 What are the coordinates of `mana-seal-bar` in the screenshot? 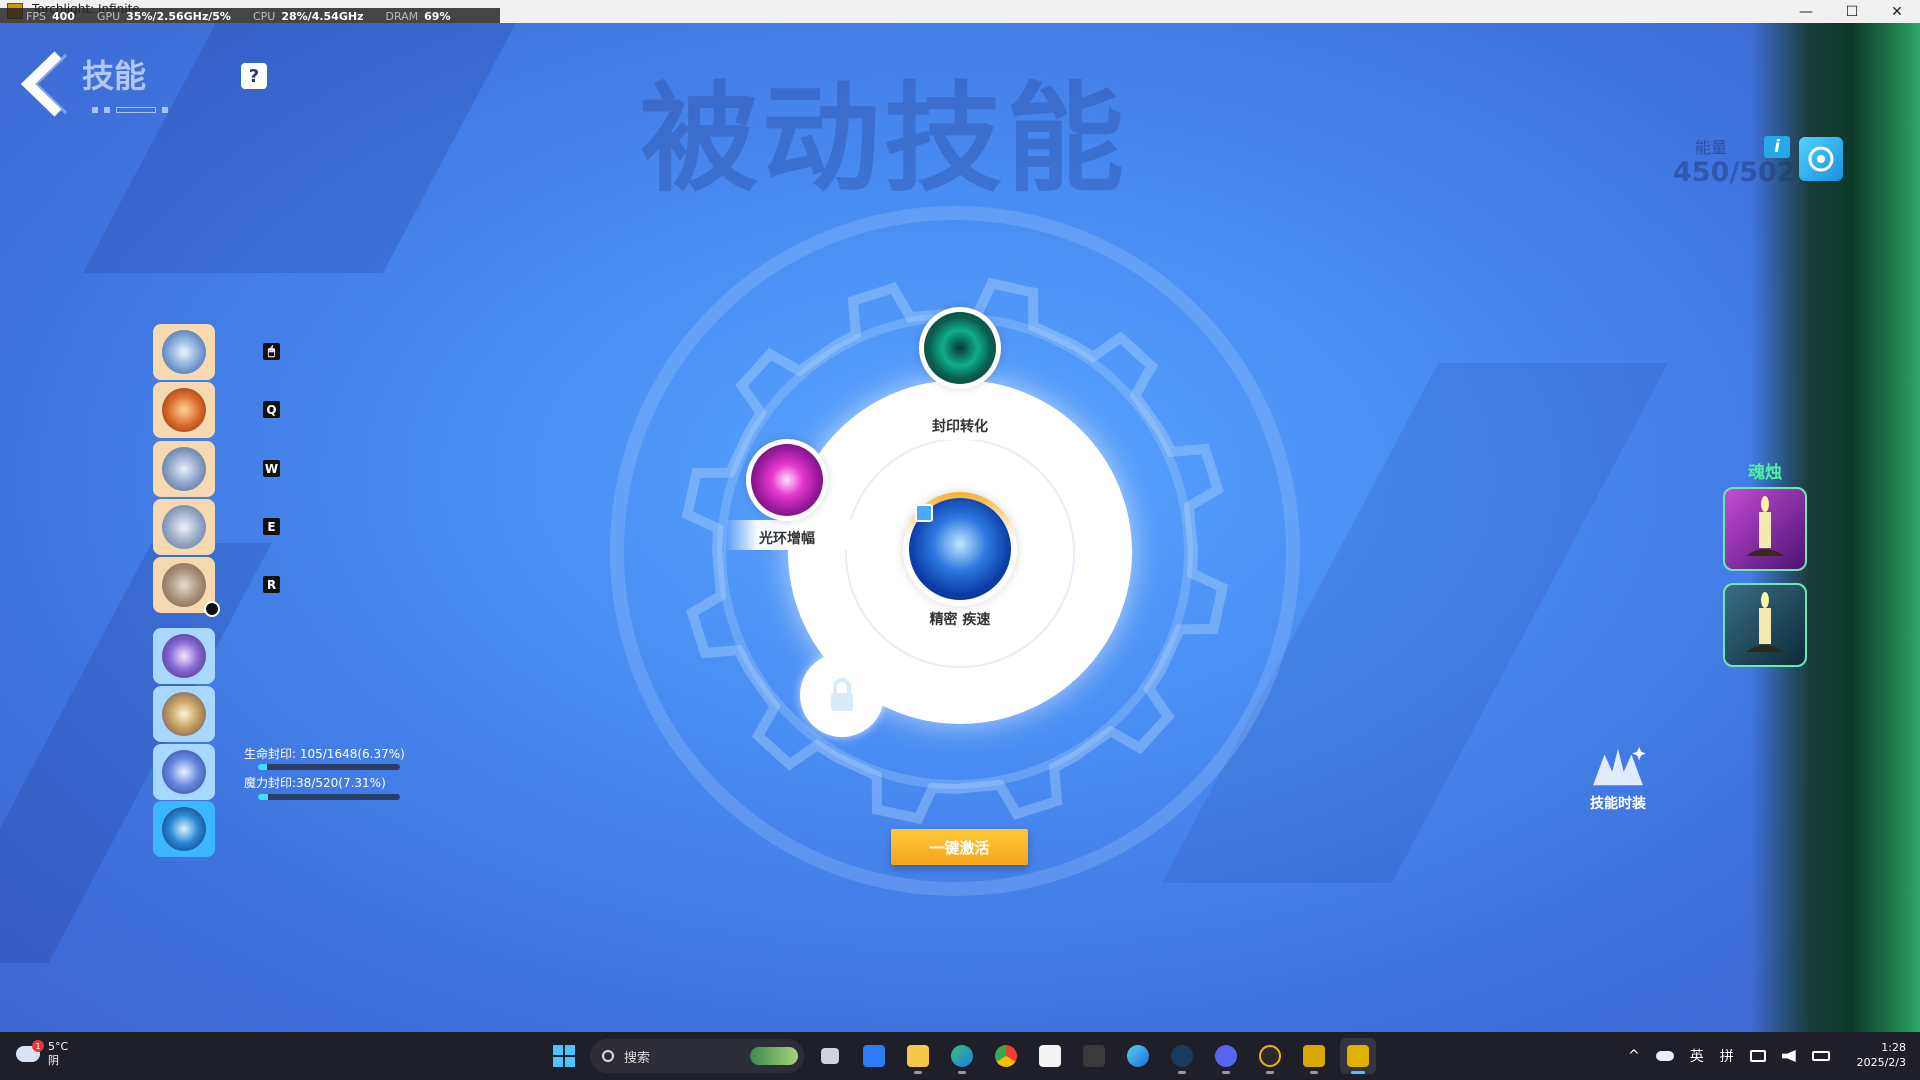 It's located at (329, 797).